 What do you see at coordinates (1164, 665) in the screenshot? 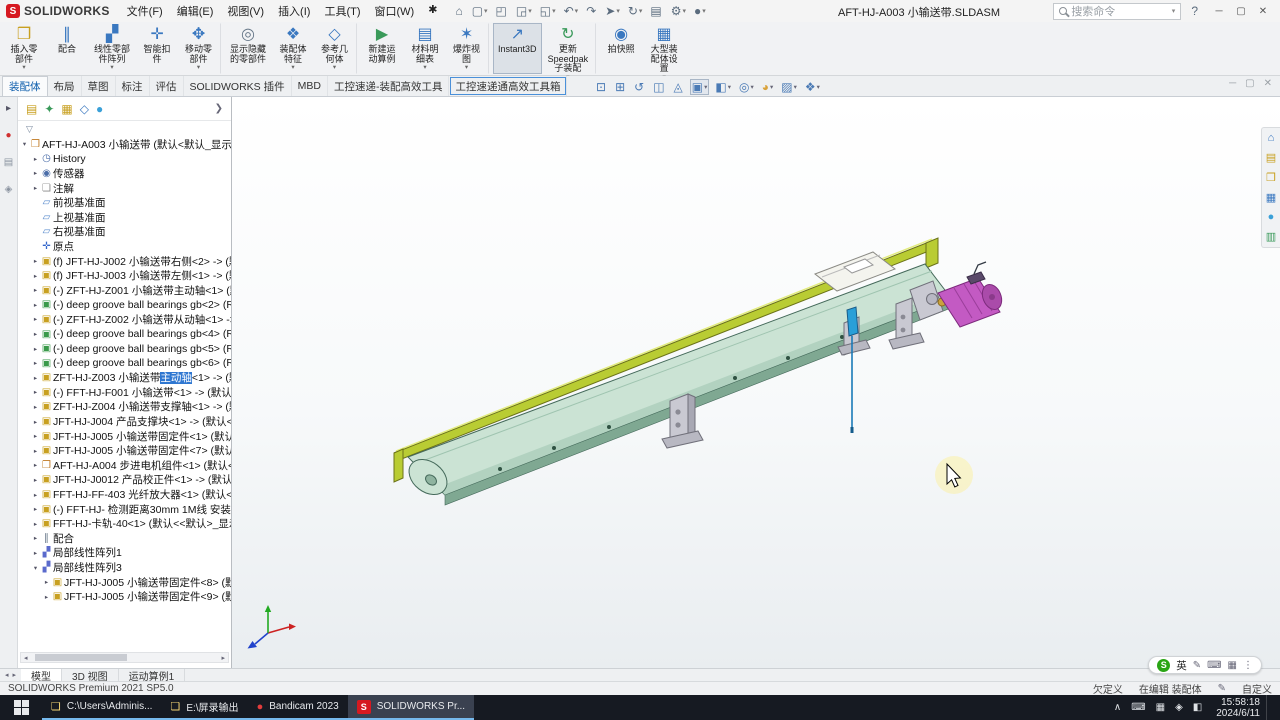
I see `sogou-logo-icon: S` at bounding box center [1164, 665].